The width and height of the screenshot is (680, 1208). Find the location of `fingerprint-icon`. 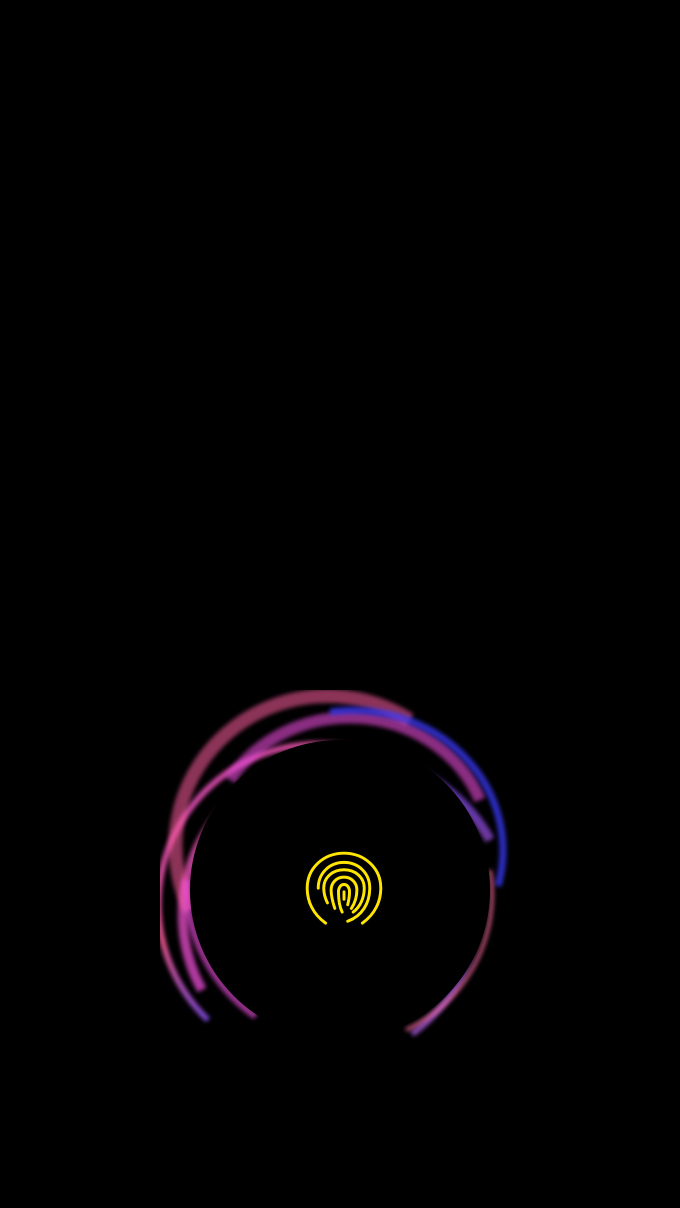

fingerprint-icon is located at coordinates (344, 888).